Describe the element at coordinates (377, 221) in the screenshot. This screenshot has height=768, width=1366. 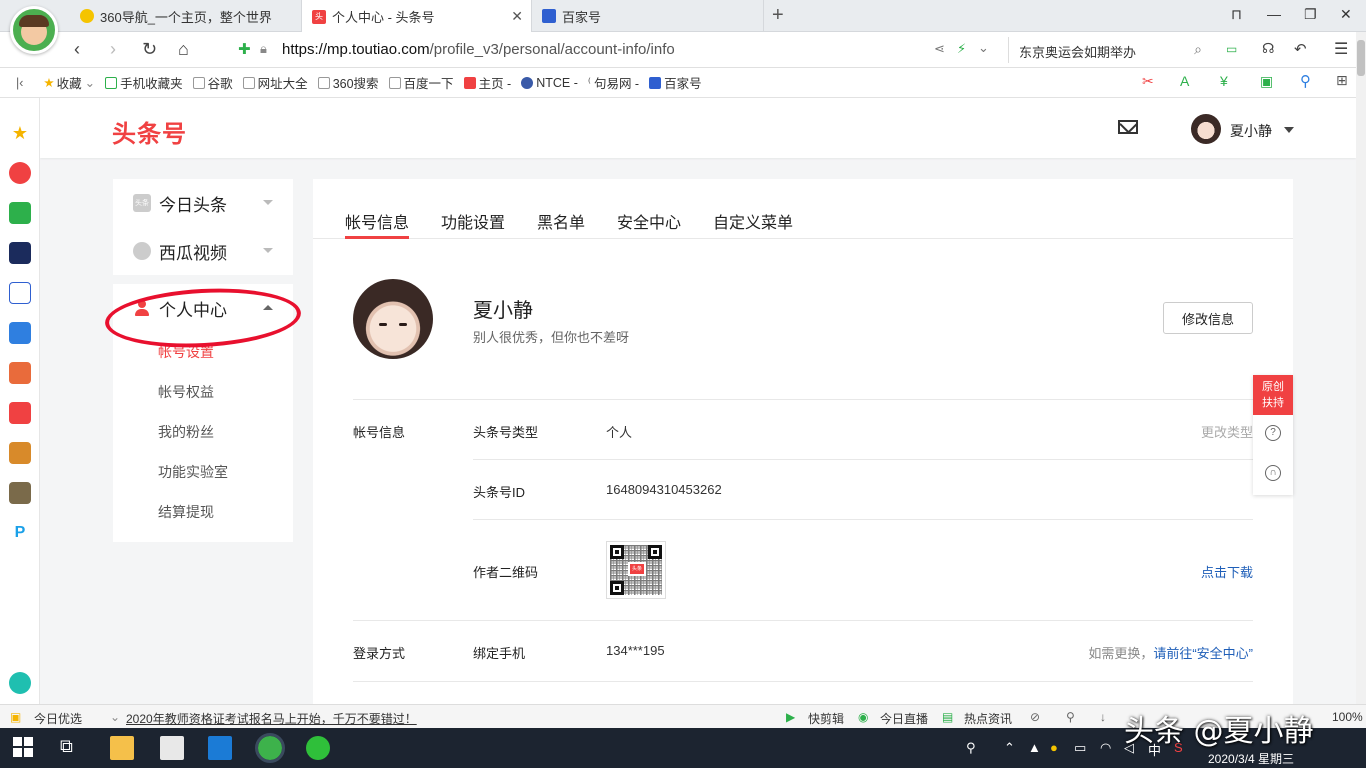
I see `tab-account-info: 帐号信息` at that location.